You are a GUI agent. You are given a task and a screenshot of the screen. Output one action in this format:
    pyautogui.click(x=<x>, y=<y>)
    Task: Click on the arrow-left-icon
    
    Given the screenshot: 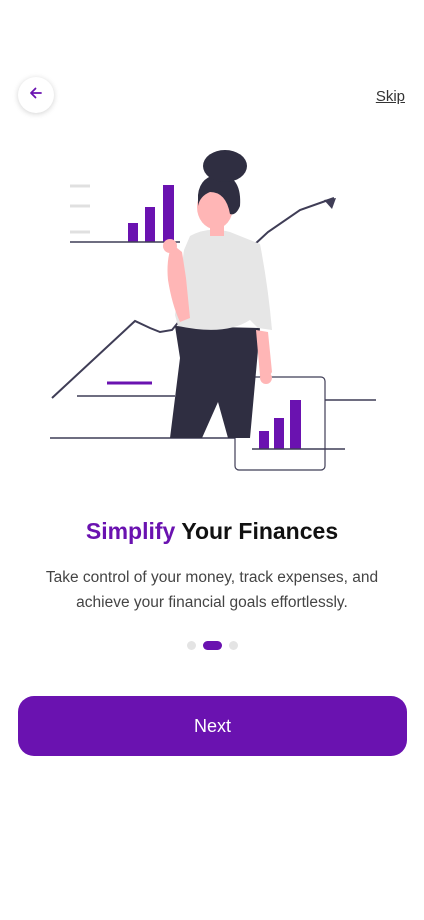 What is the action you would take?
    pyautogui.click(x=36, y=95)
    